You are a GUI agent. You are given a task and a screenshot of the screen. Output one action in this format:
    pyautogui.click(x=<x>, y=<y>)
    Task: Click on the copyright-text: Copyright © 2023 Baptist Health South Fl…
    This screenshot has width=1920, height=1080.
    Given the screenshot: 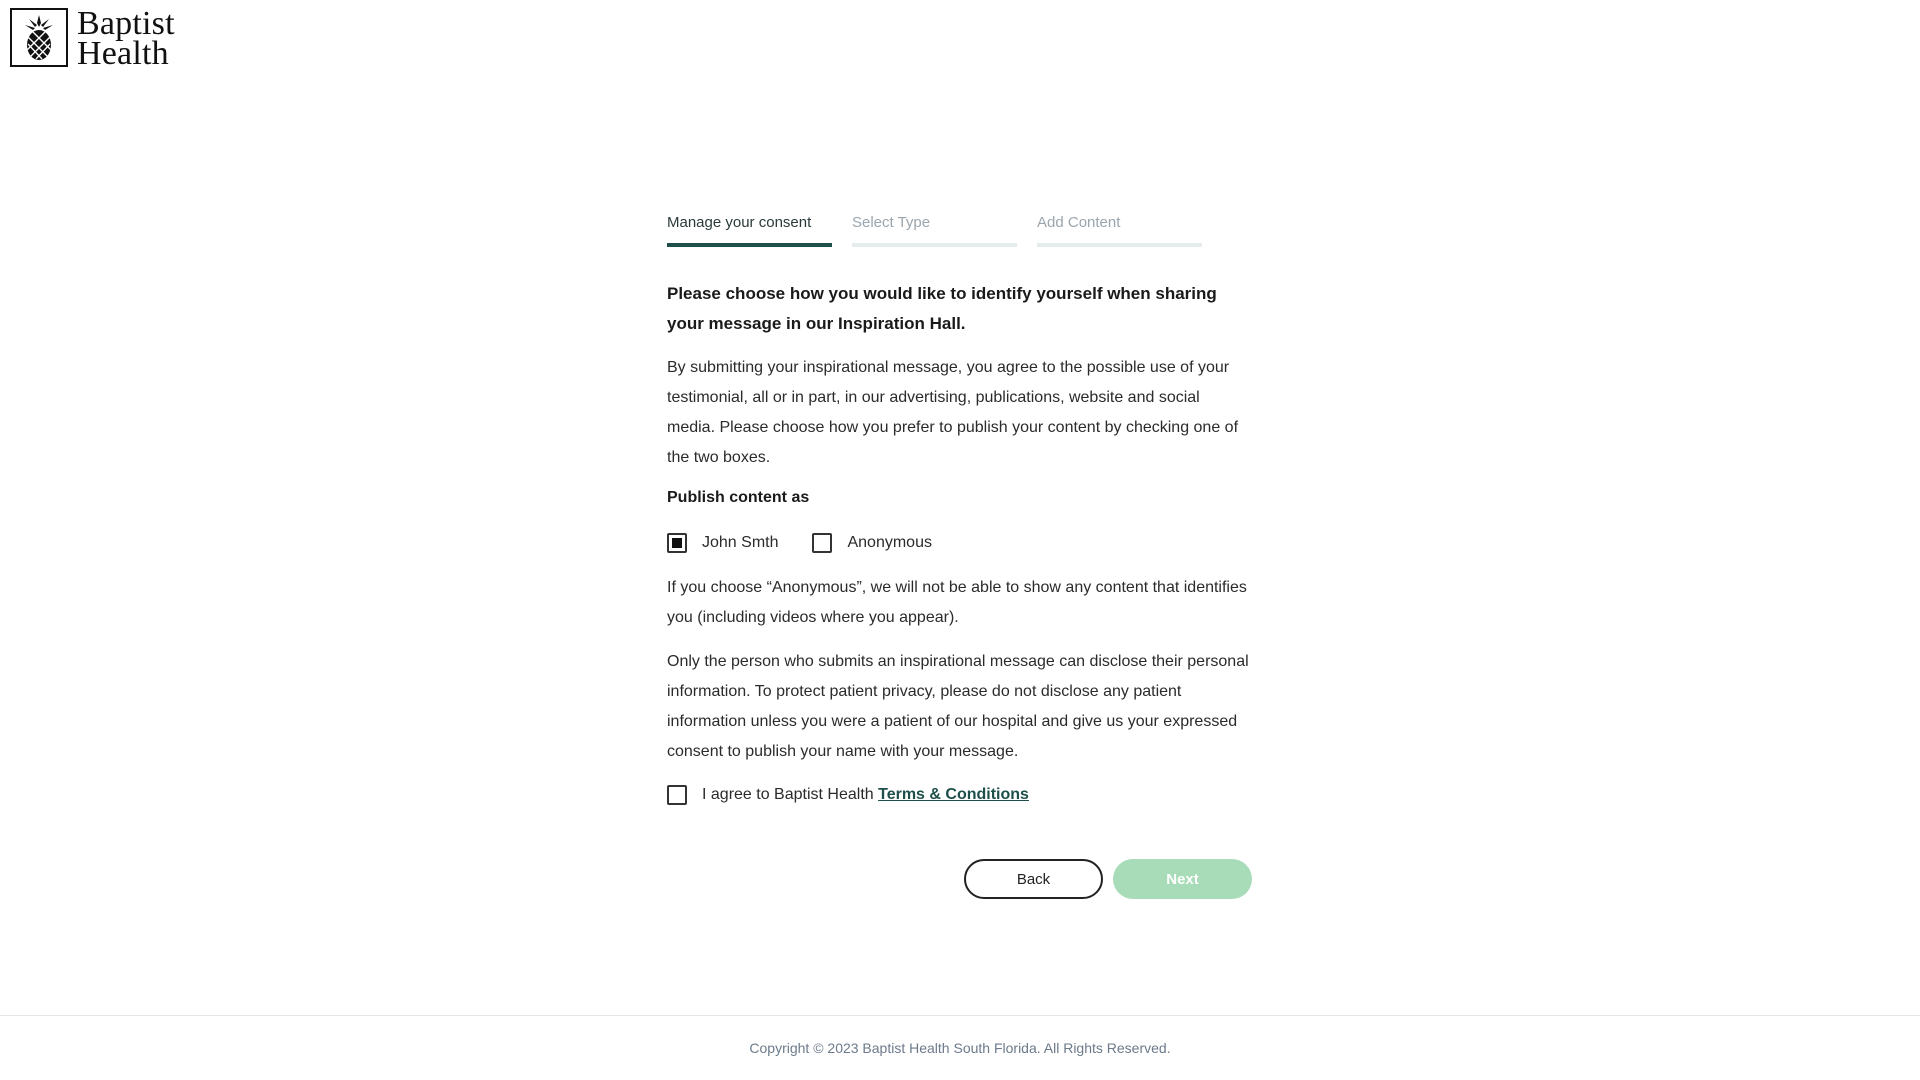 What is the action you would take?
    pyautogui.click(x=960, y=1048)
    